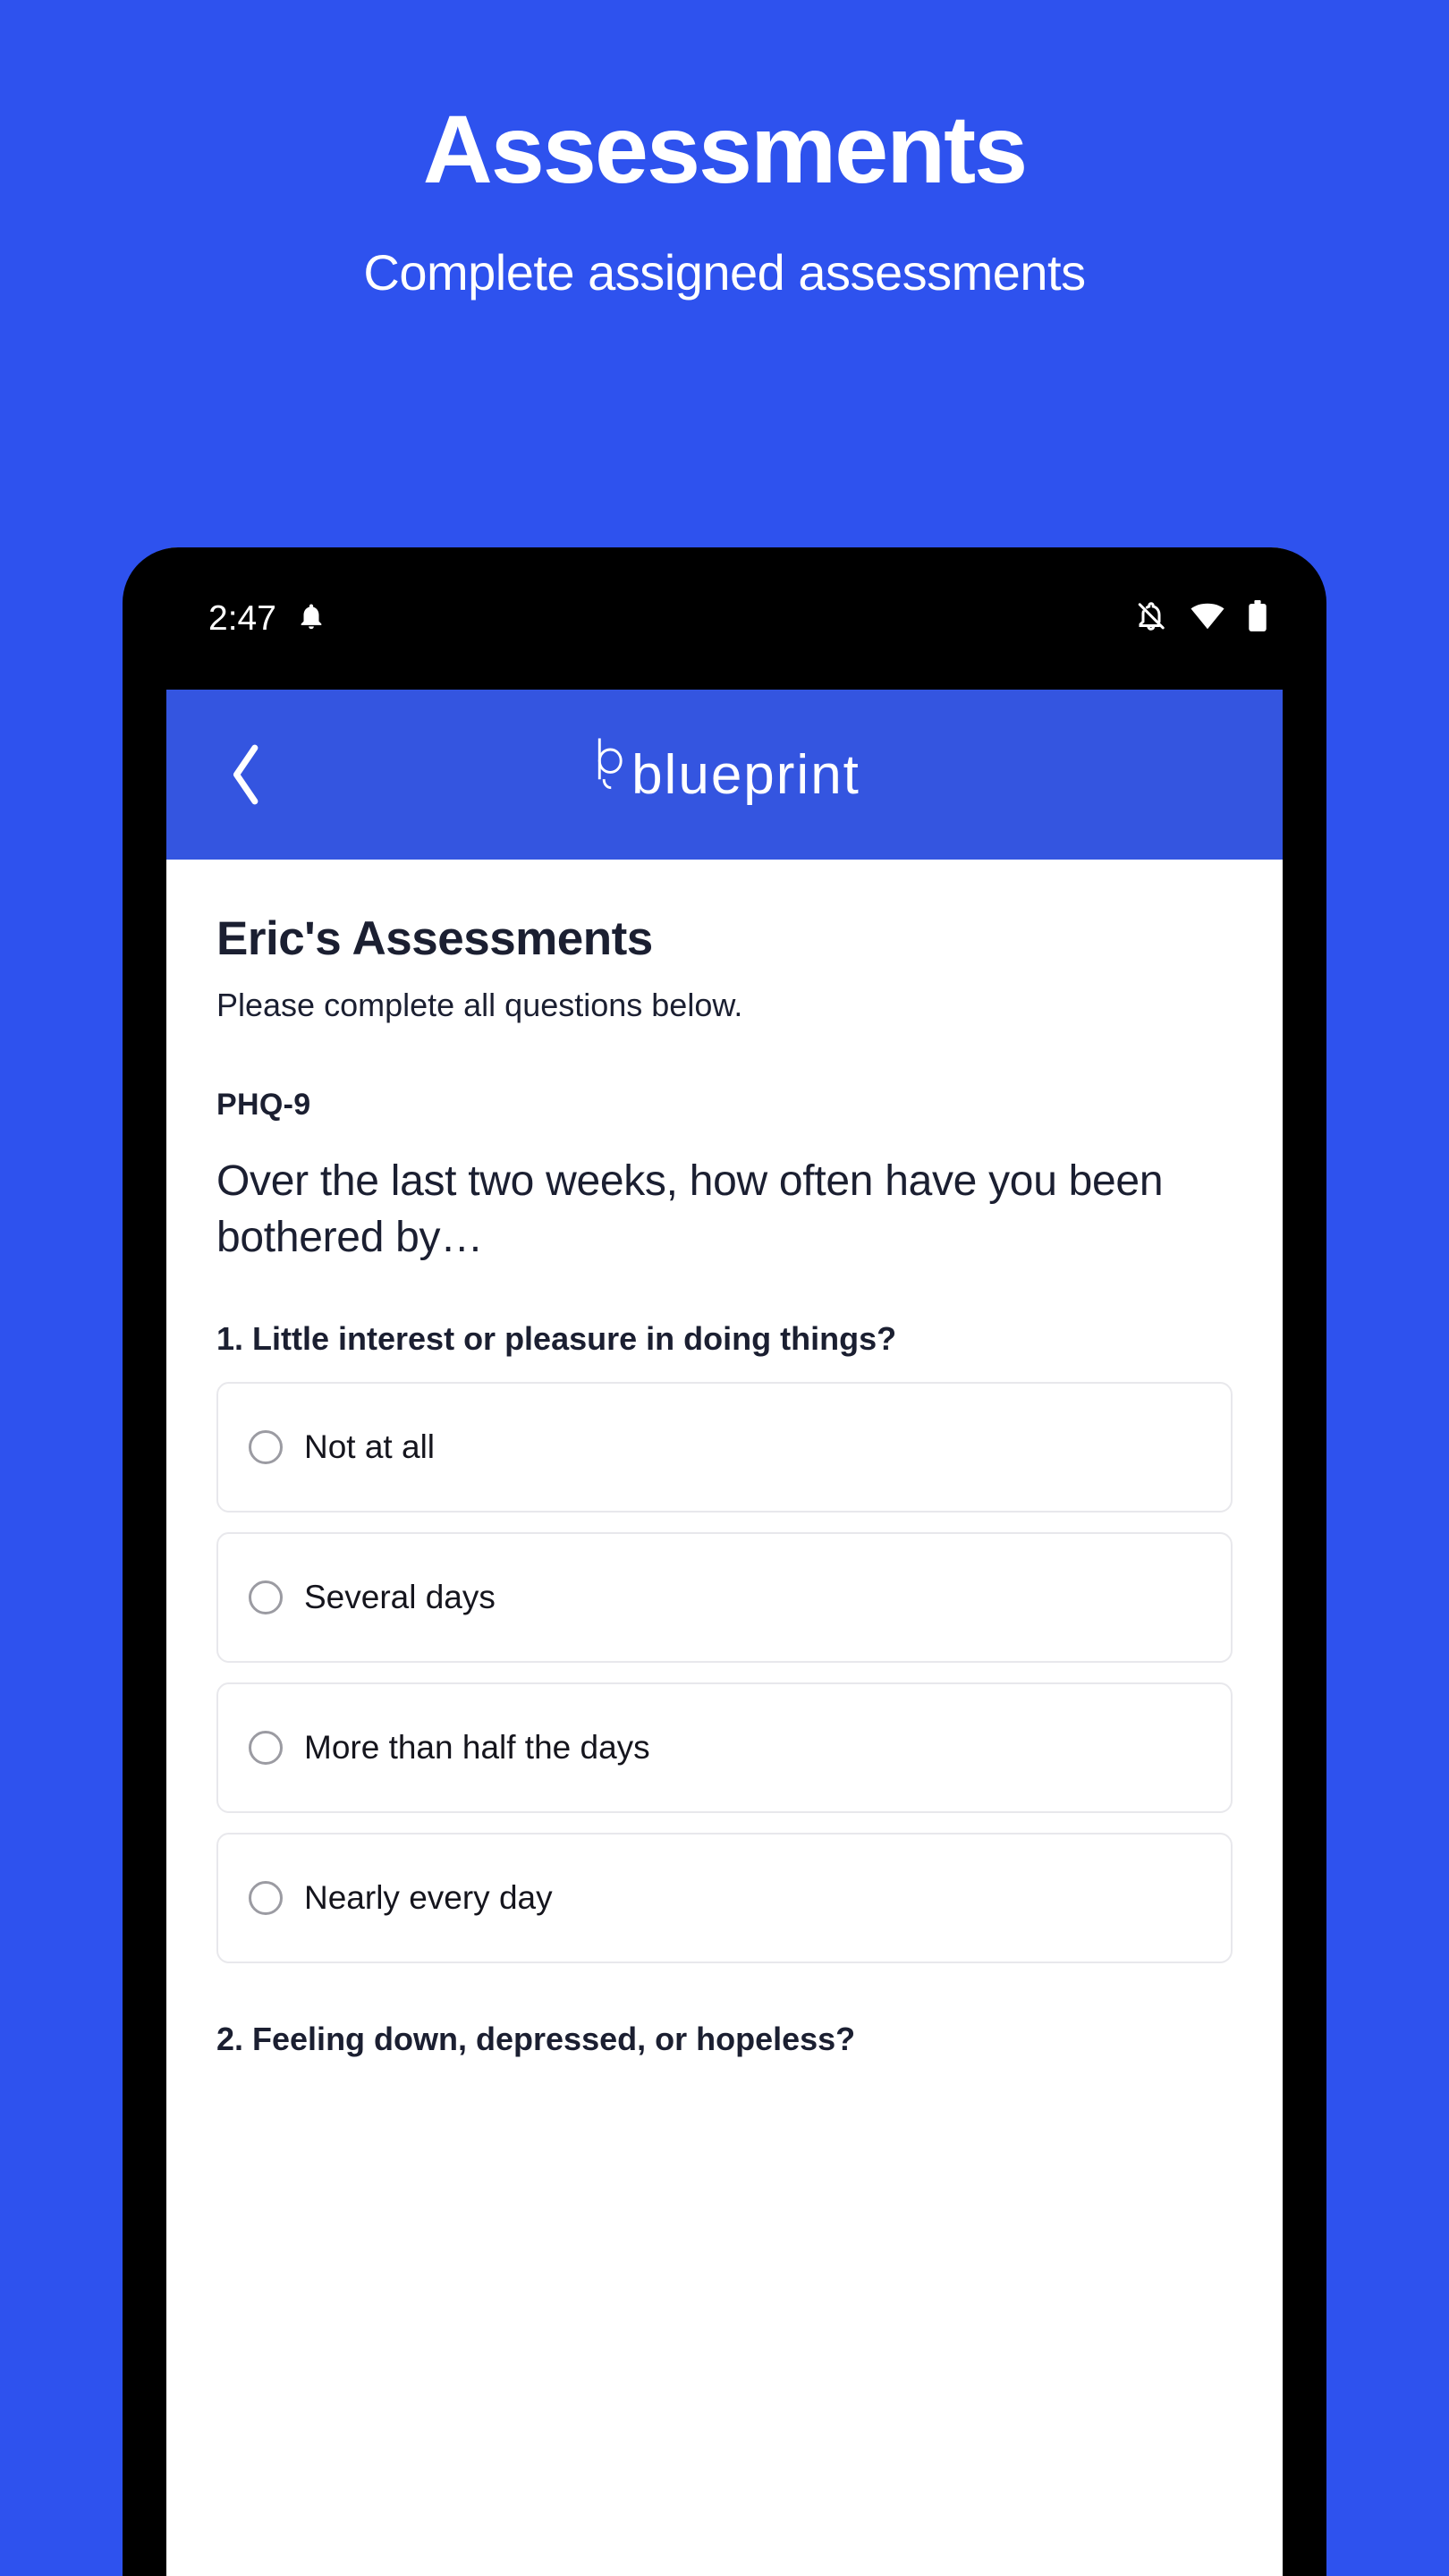  Describe the element at coordinates (311, 618) in the screenshot. I see `bell-icon` at that location.